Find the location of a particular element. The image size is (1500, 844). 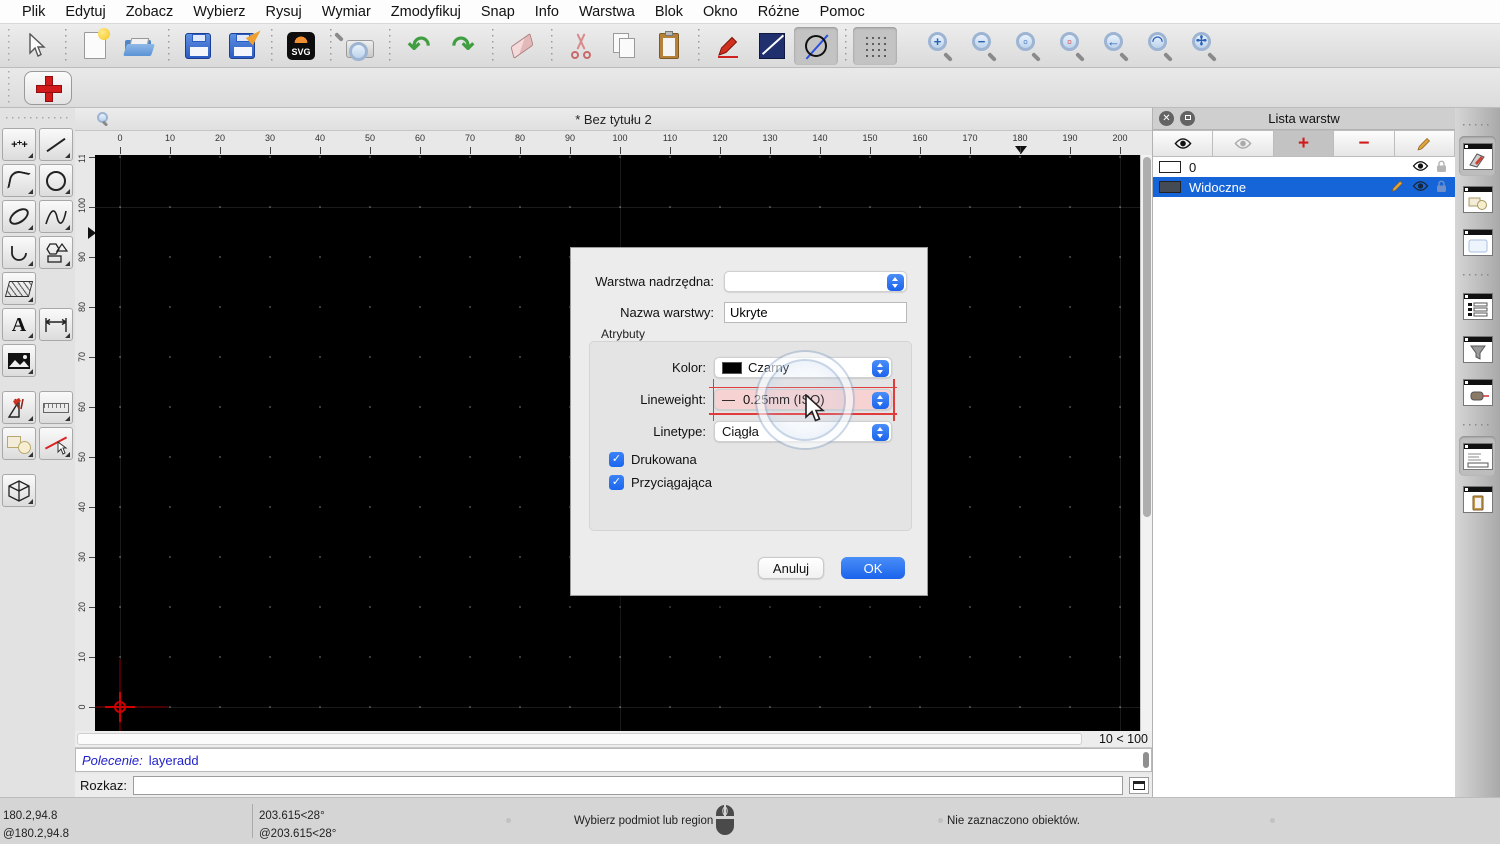

menu-warstwa: Warstwa is located at coordinates (607, 12).